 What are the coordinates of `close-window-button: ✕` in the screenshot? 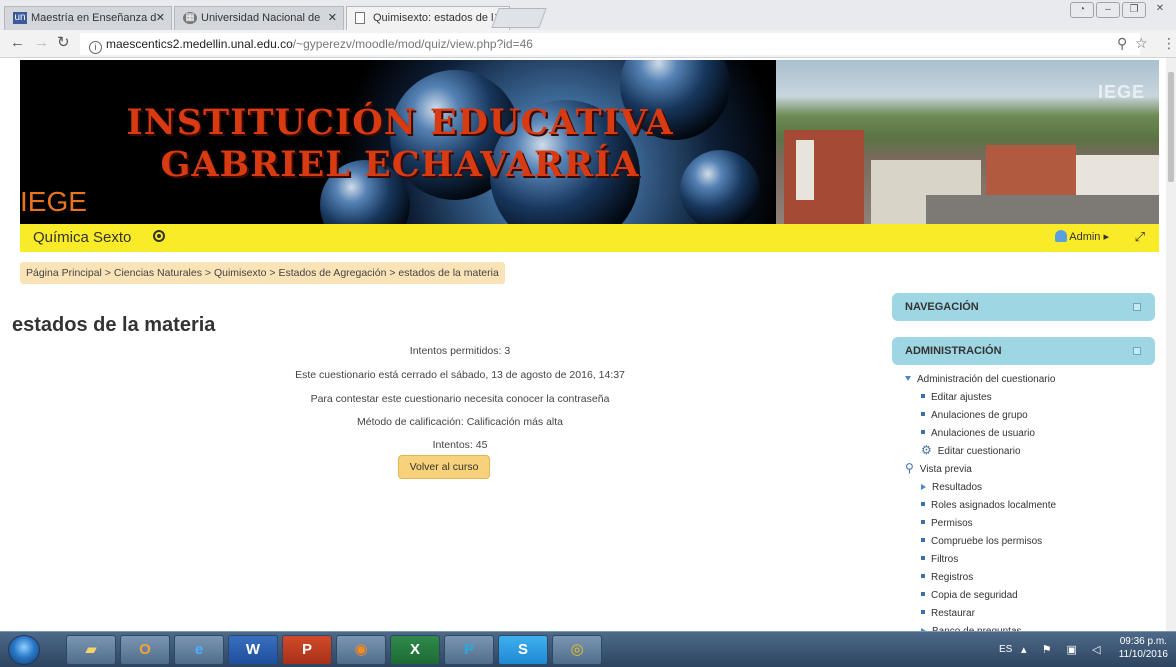 It's located at (1160, 10).